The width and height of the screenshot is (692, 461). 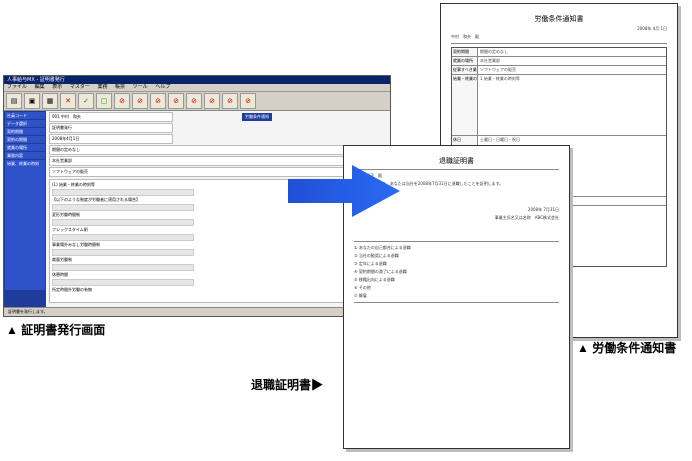 I want to click on employee-code-field: 001 中村 和夫, so click(x=111, y=117).